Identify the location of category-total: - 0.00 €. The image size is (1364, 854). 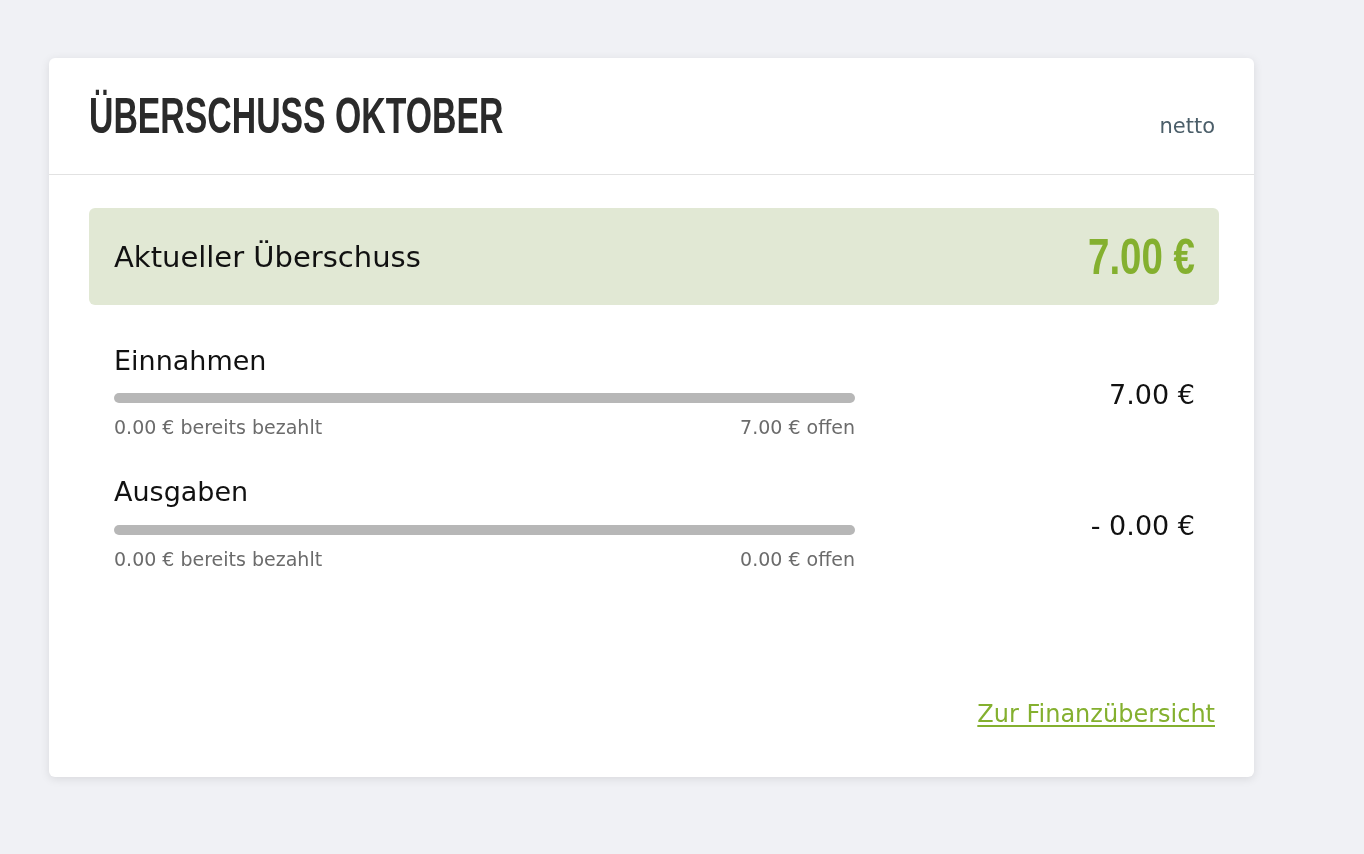
(1142, 526).